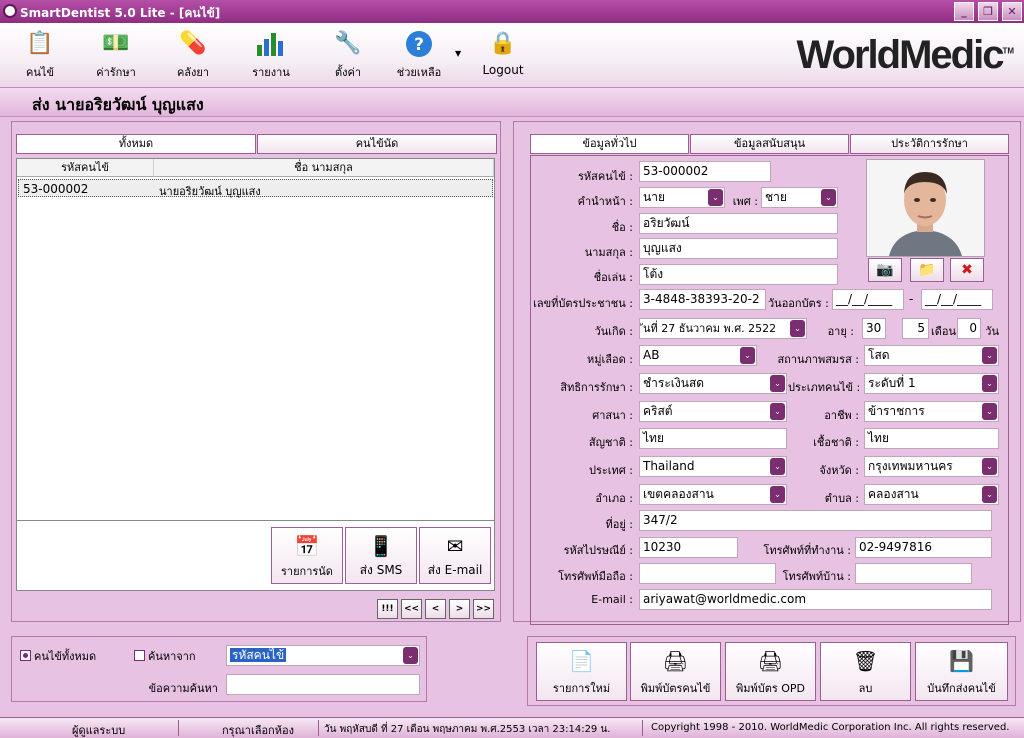 The width and height of the screenshot is (1024, 738). Describe the element at coordinates (503, 57) in the screenshot. I see `toolbar-logout-button: 🔒 Logout` at that location.